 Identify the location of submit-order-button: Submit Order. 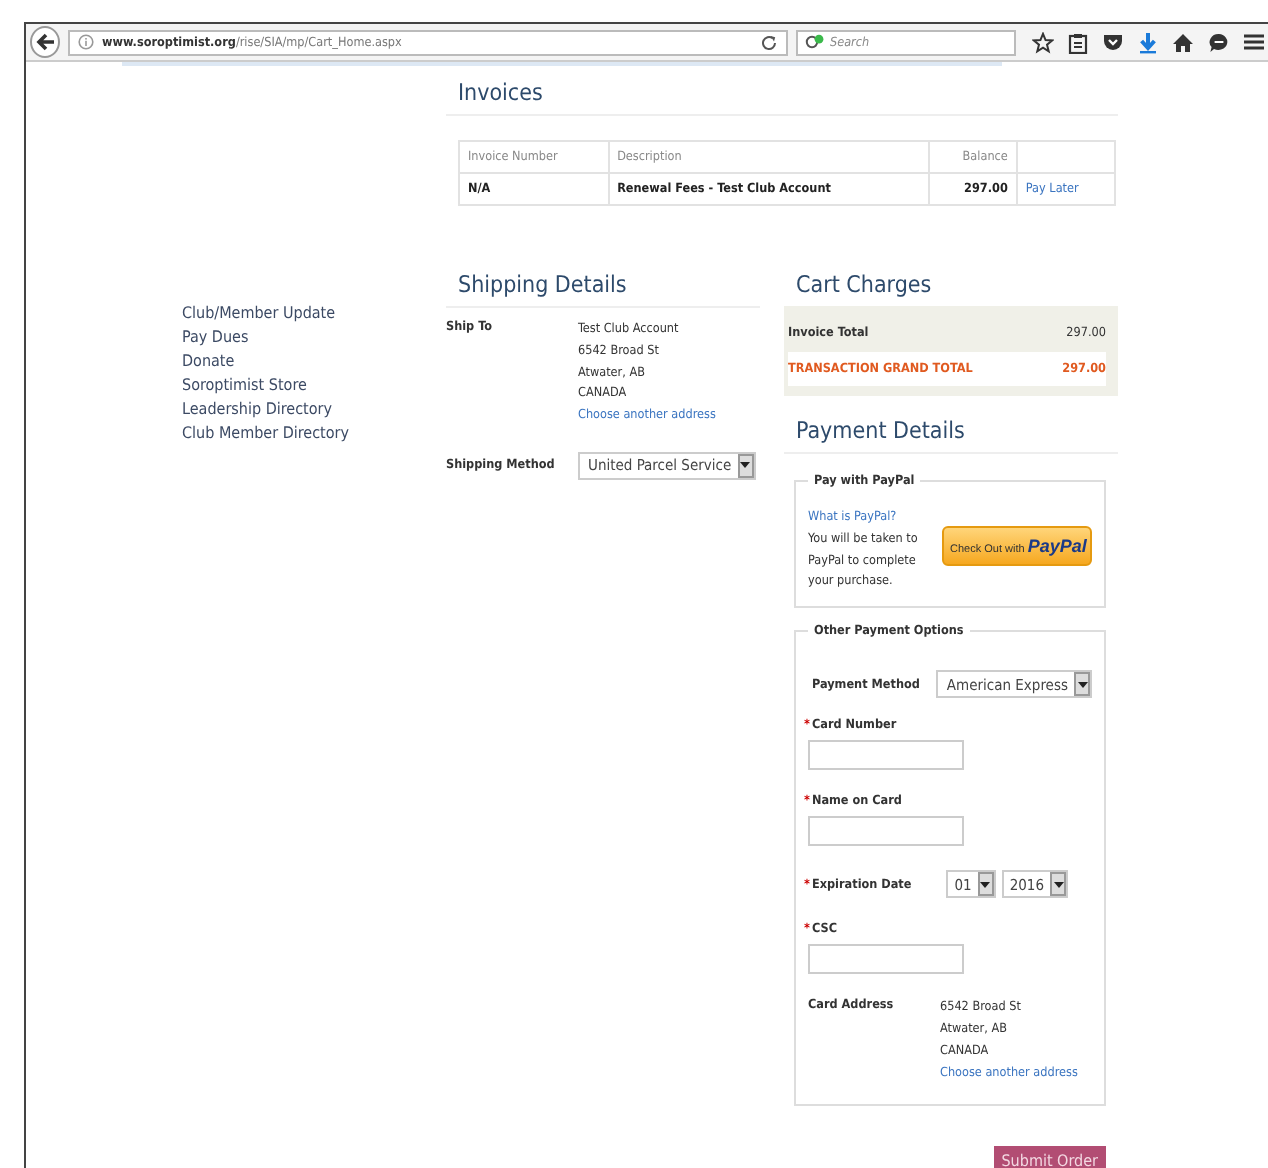
(1049, 1157).